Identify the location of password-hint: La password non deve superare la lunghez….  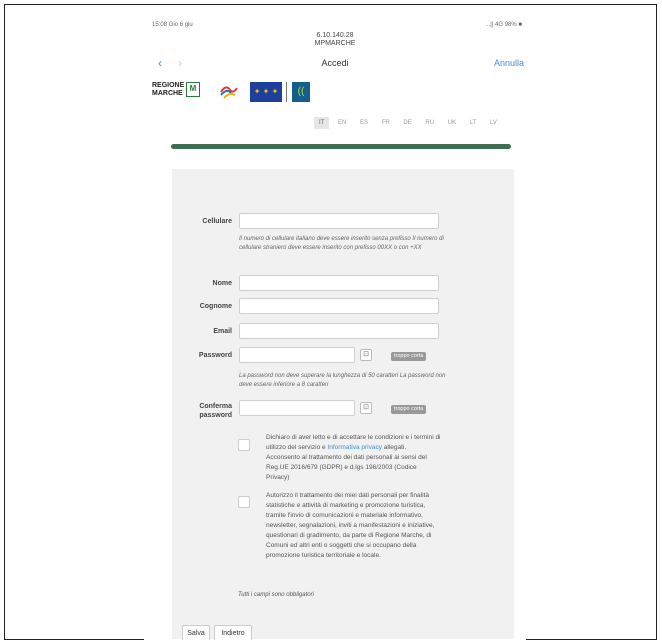
(342, 380).